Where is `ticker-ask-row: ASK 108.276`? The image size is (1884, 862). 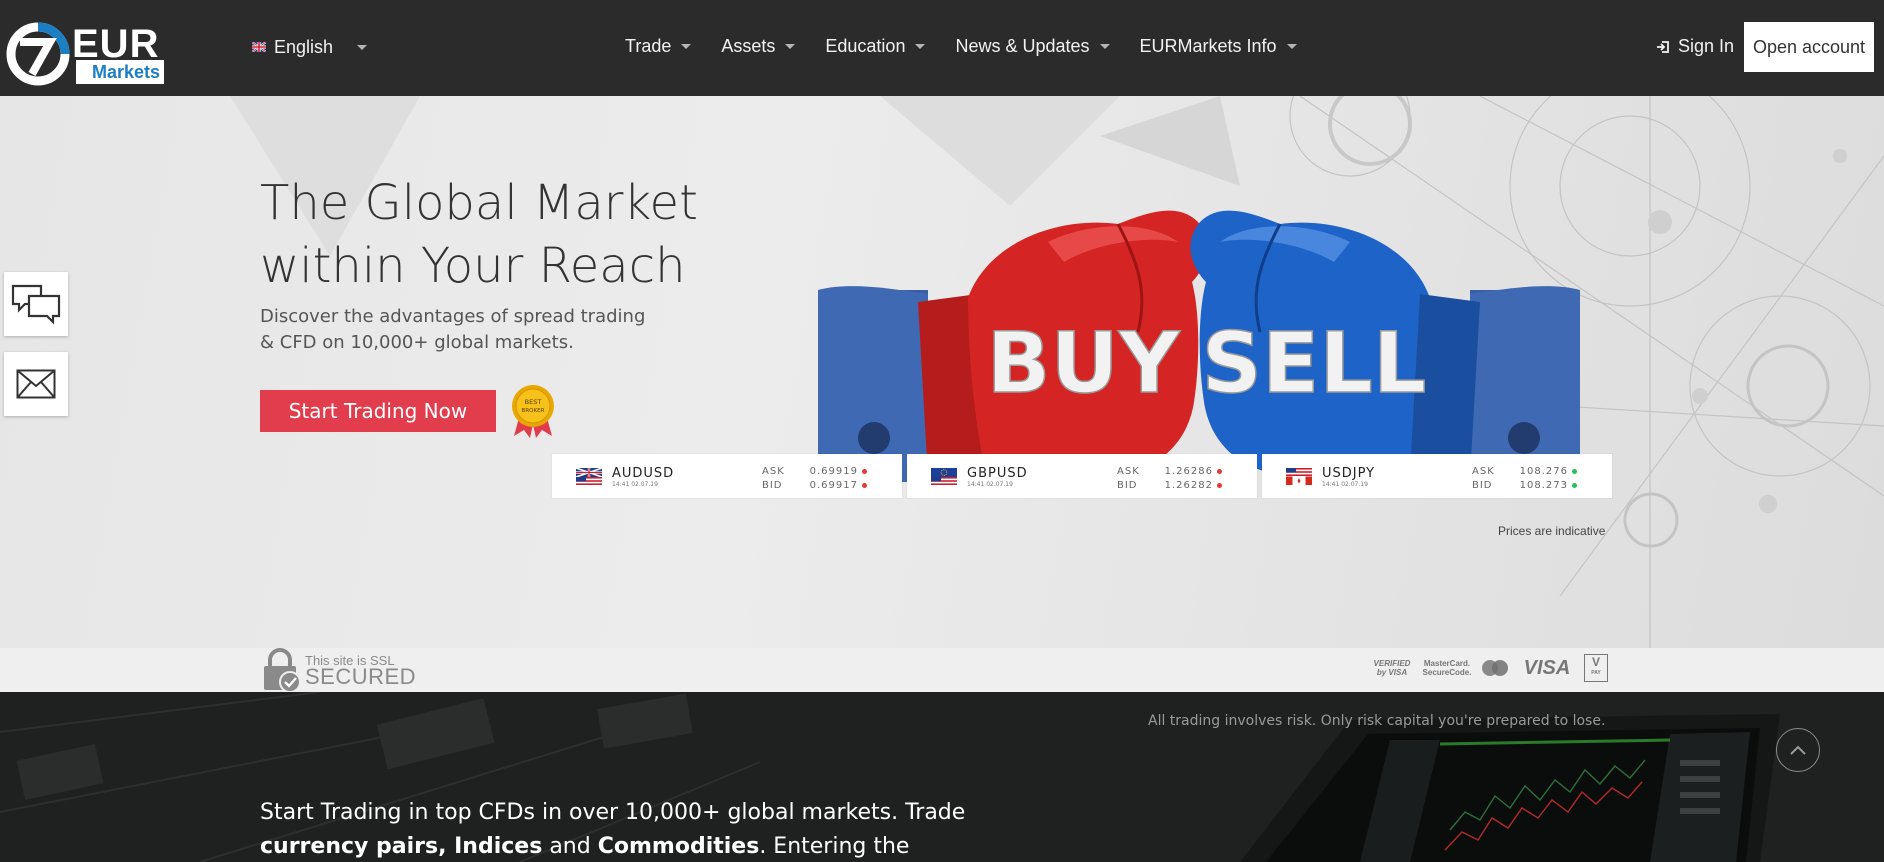
ticker-ask-row: ASK 108.276 is located at coordinates (1524, 471).